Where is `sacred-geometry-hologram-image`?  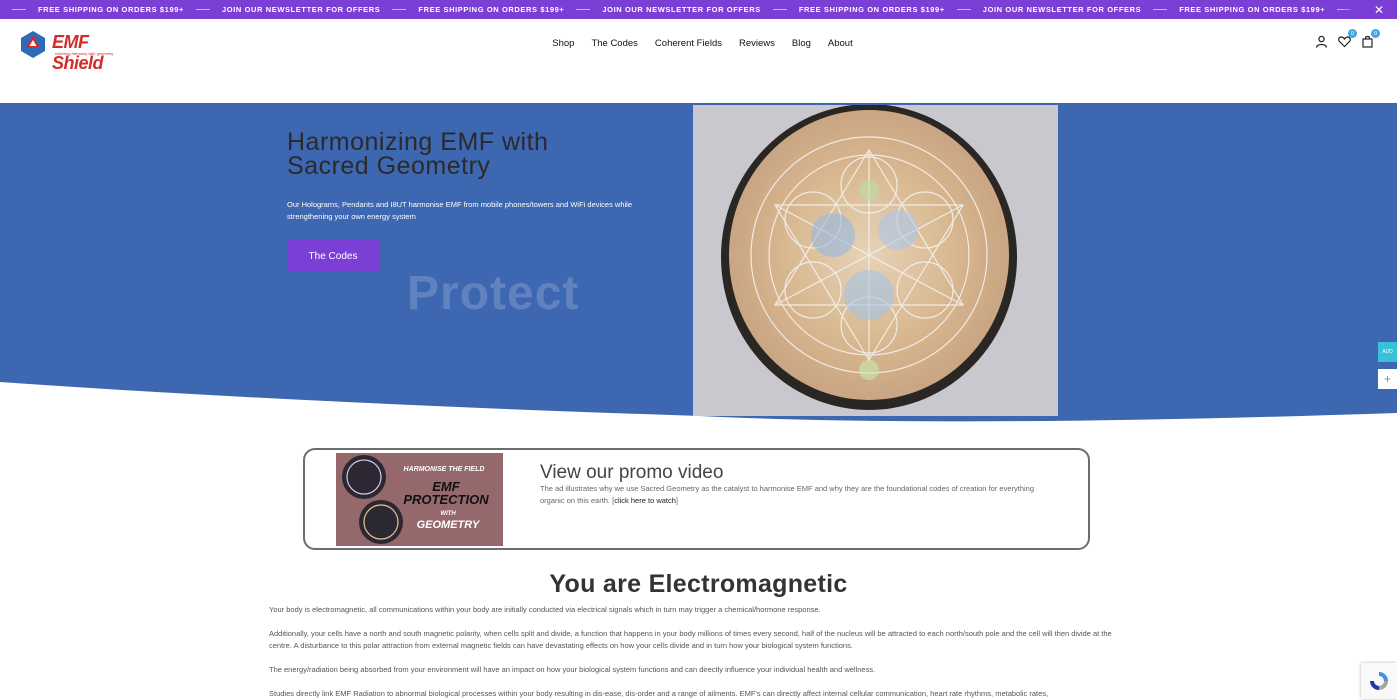 sacred-geometry-hologram-image is located at coordinates (875, 260).